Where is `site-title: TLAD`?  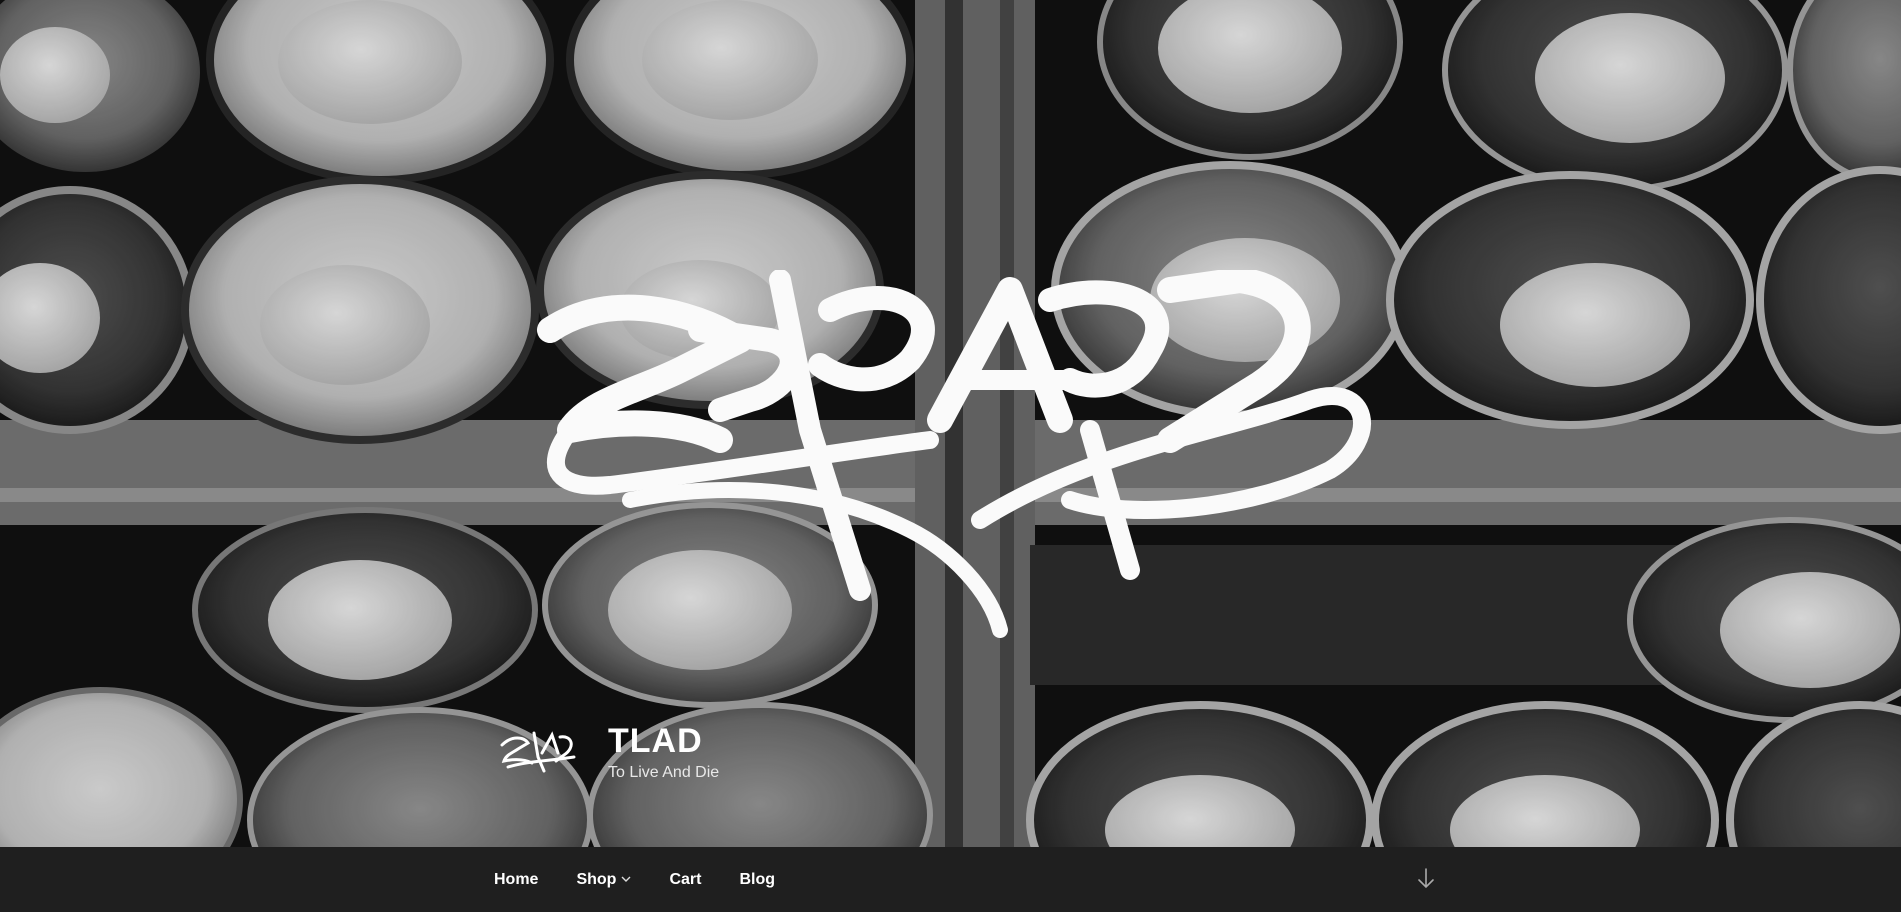
site-title: TLAD is located at coordinates (663, 741).